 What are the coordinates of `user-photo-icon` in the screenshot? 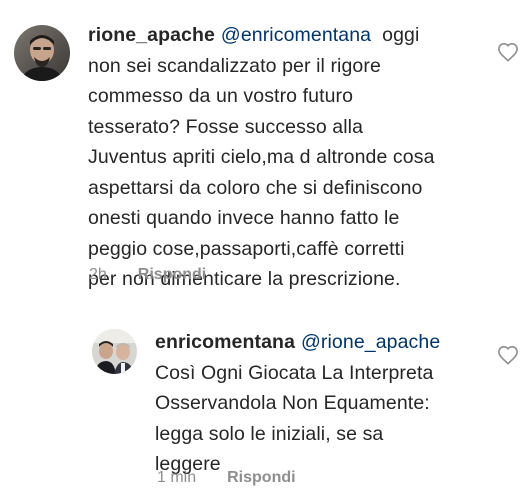 It's located at (114, 351).